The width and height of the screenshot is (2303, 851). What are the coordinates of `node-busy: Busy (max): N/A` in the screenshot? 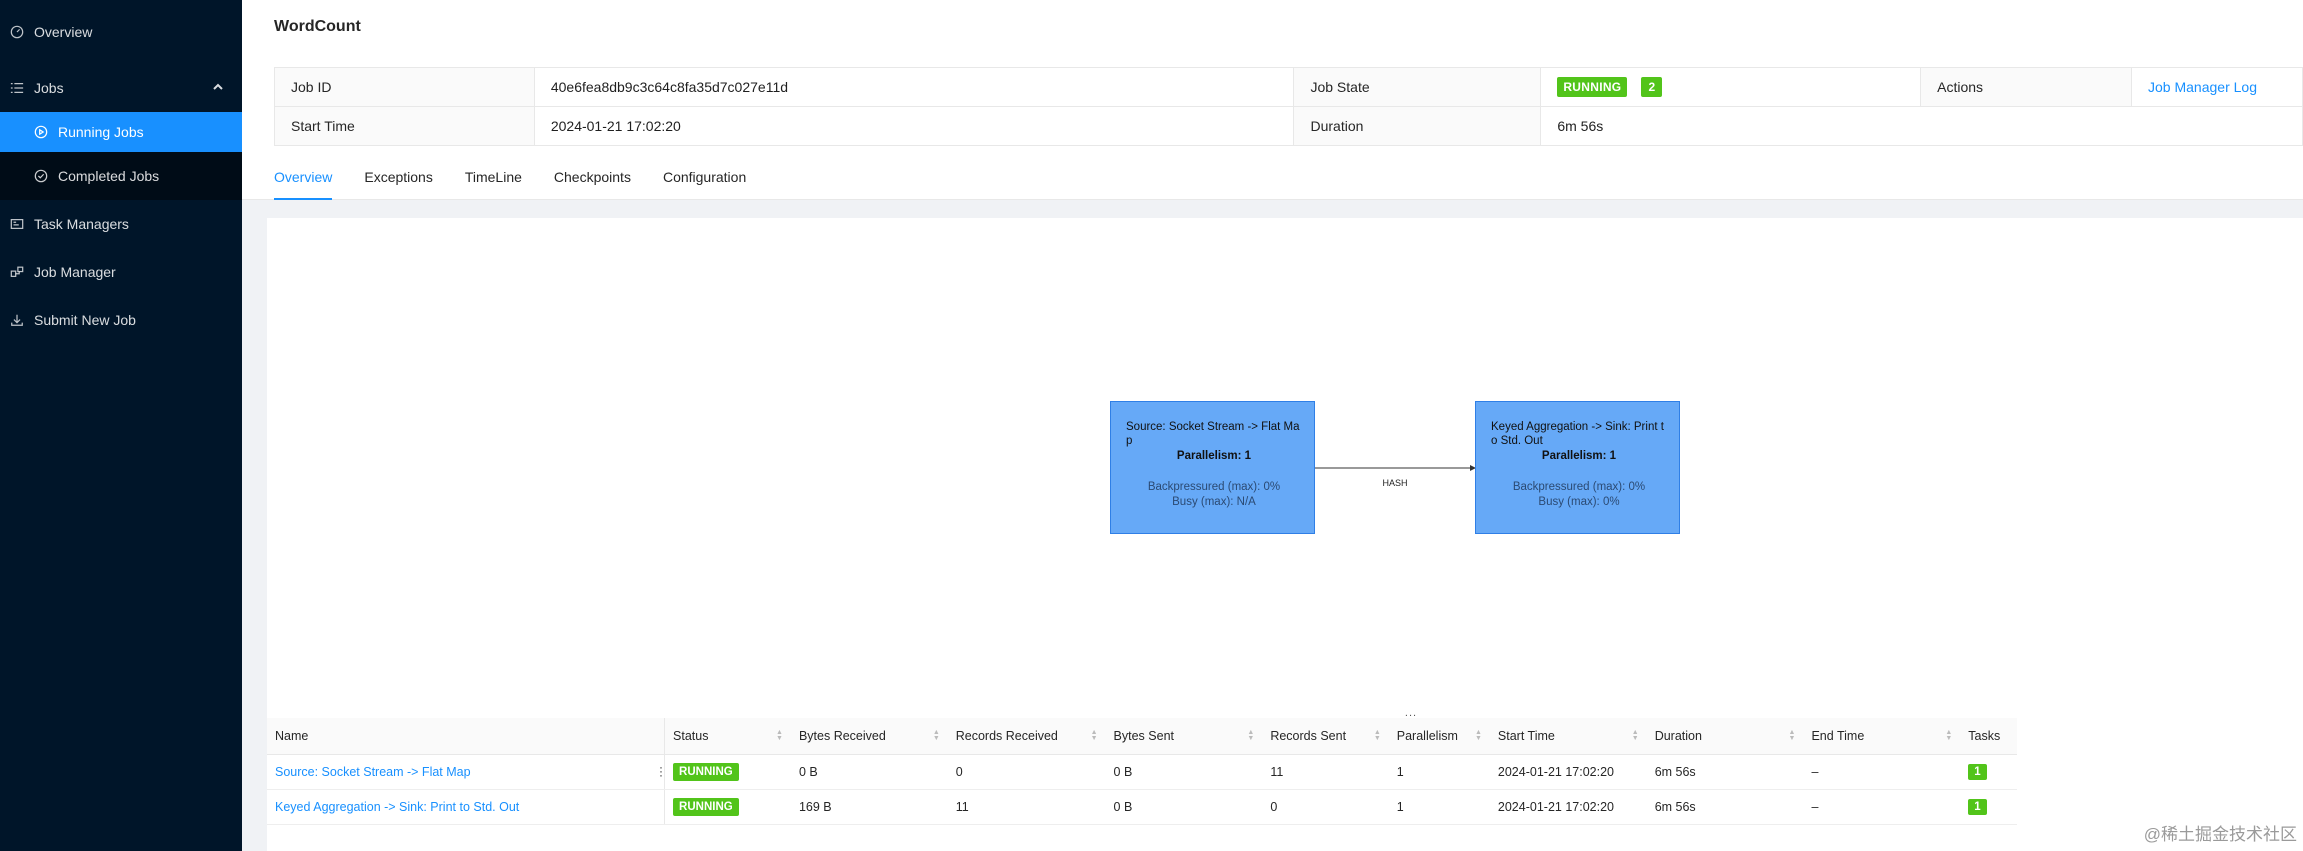 It's located at (1214, 502).